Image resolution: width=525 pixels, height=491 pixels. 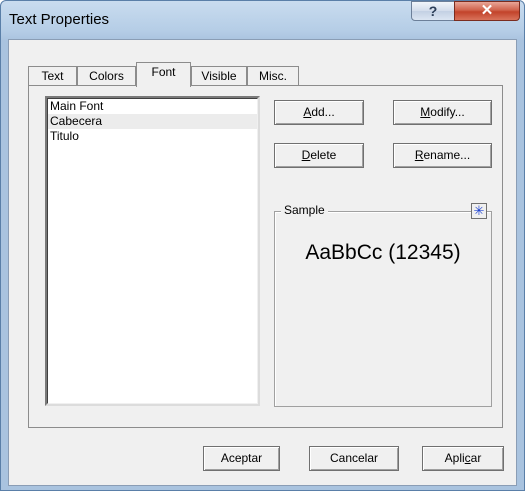 What do you see at coordinates (59, 19) in the screenshot?
I see `window-title: Text Properties` at bounding box center [59, 19].